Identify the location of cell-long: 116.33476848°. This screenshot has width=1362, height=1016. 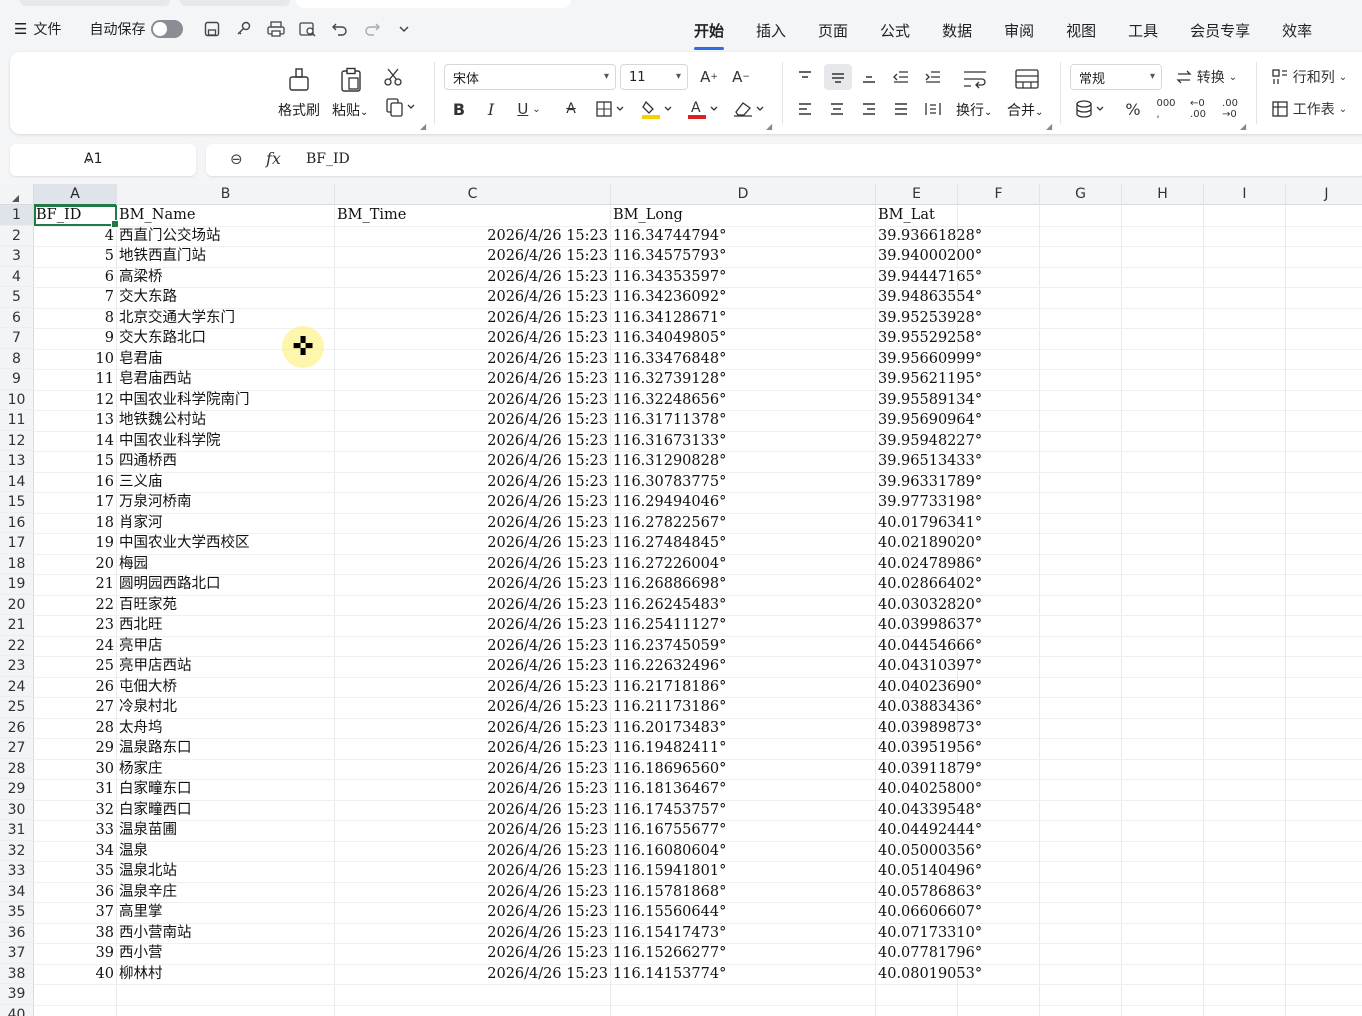
(743, 359).